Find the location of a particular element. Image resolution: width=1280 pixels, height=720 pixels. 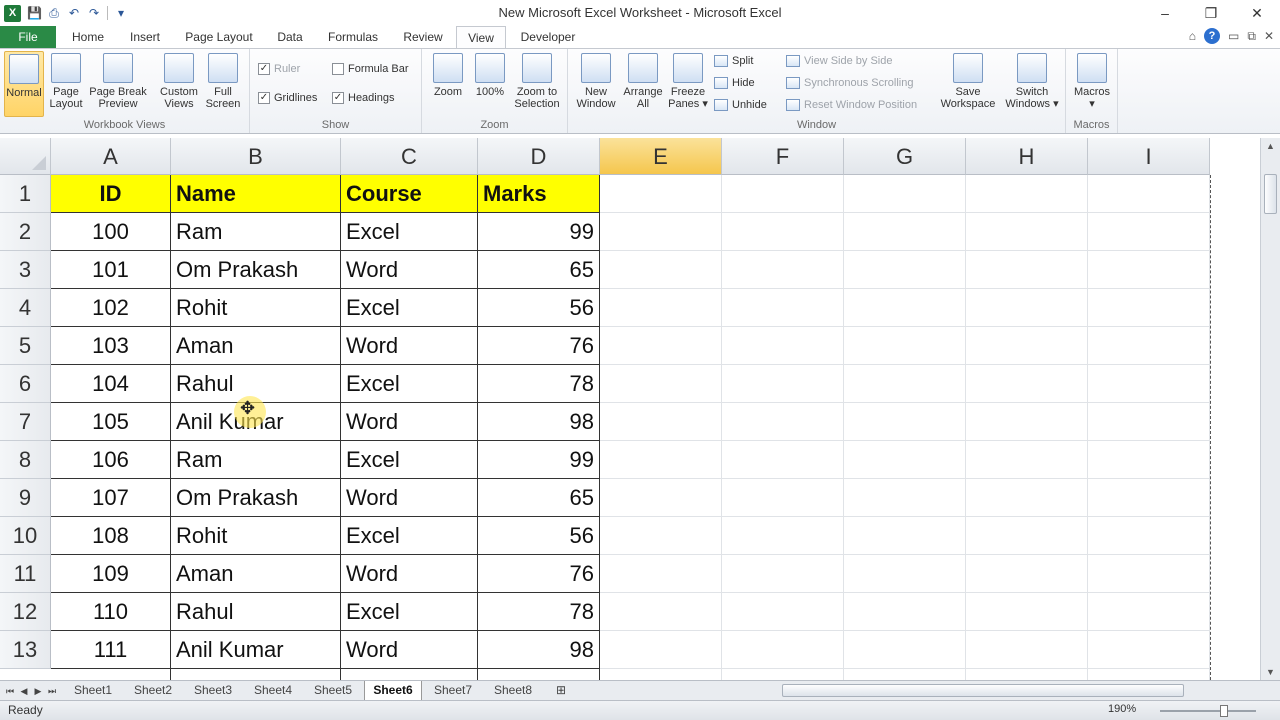

cell-f4 is located at coordinates (783, 308).